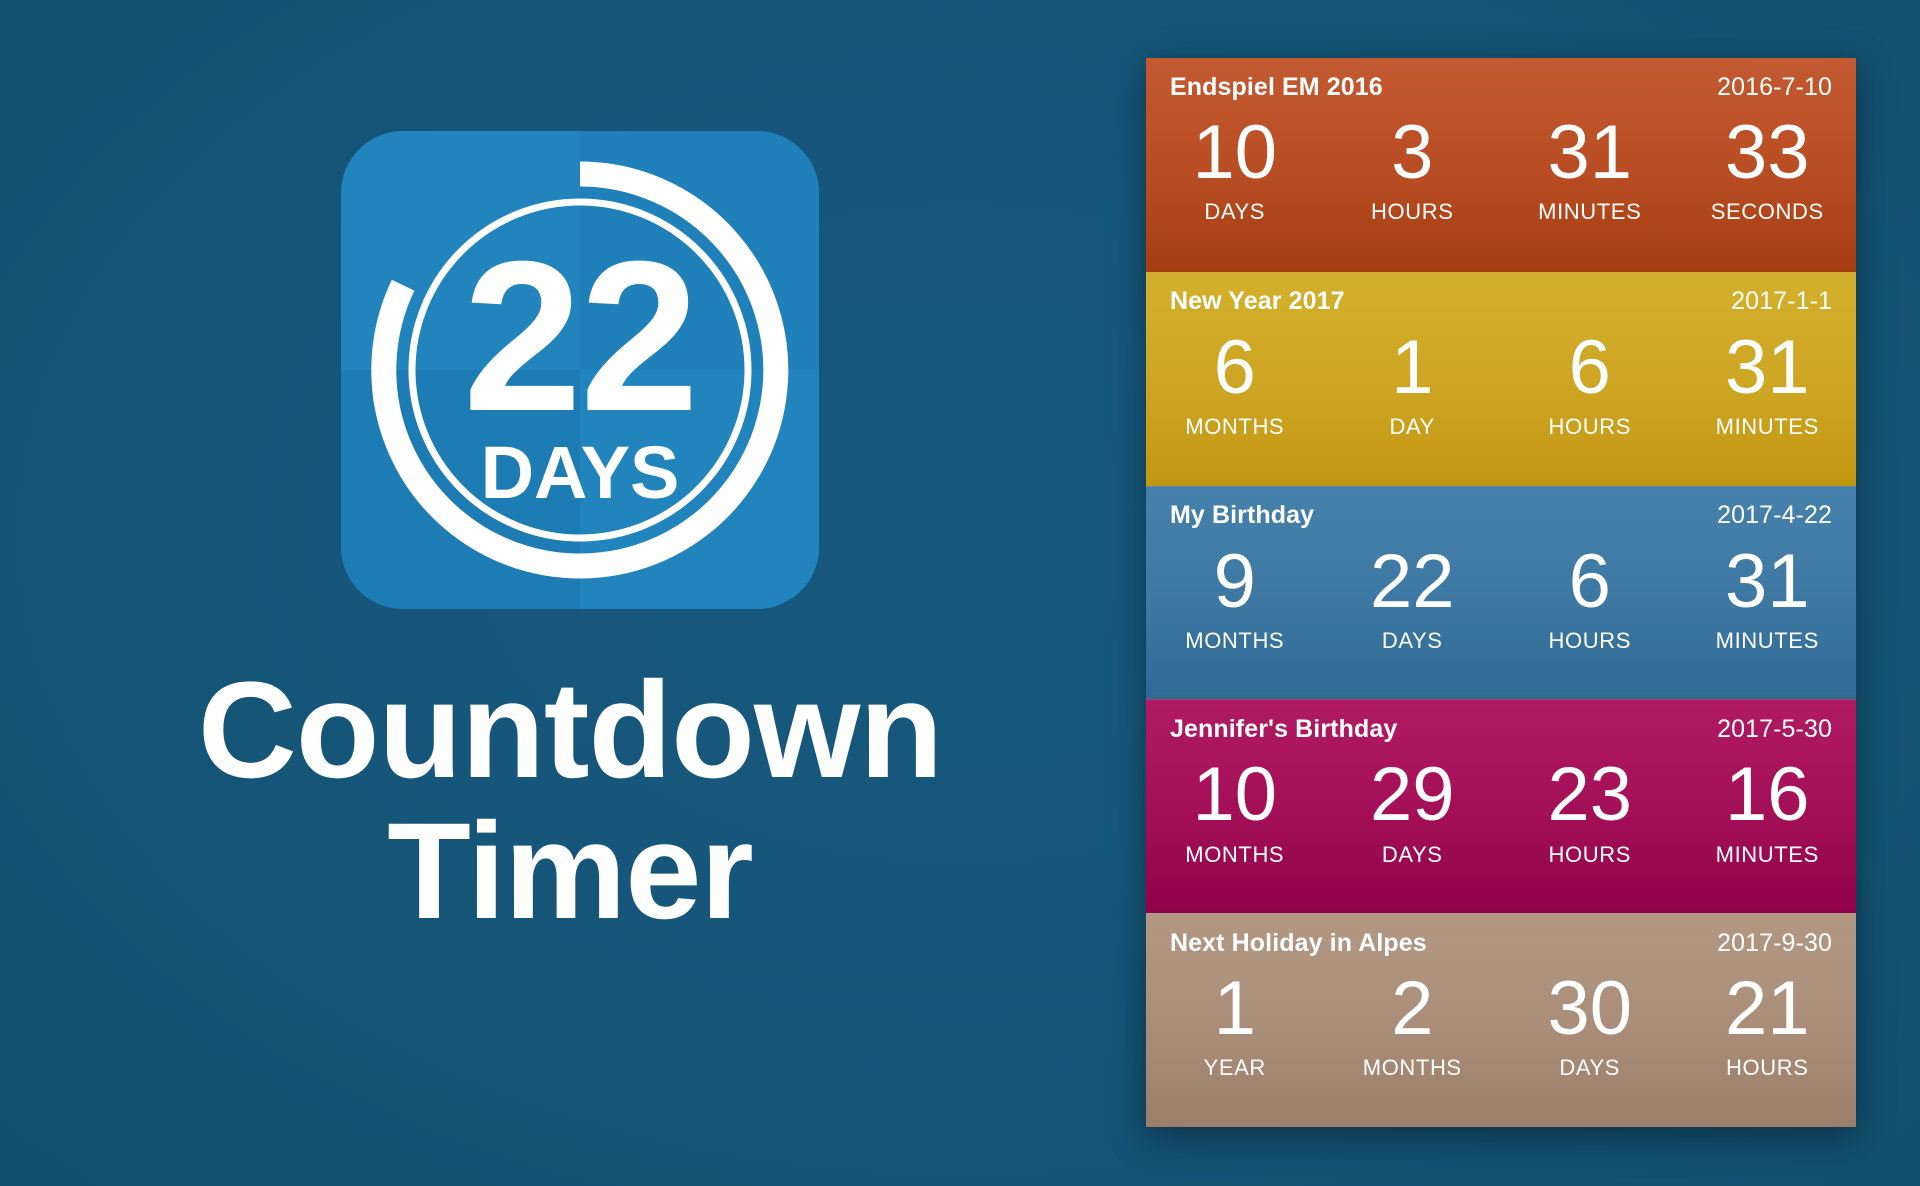  I want to click on unit-cell: 29 DAYS, so click(1413, 828).